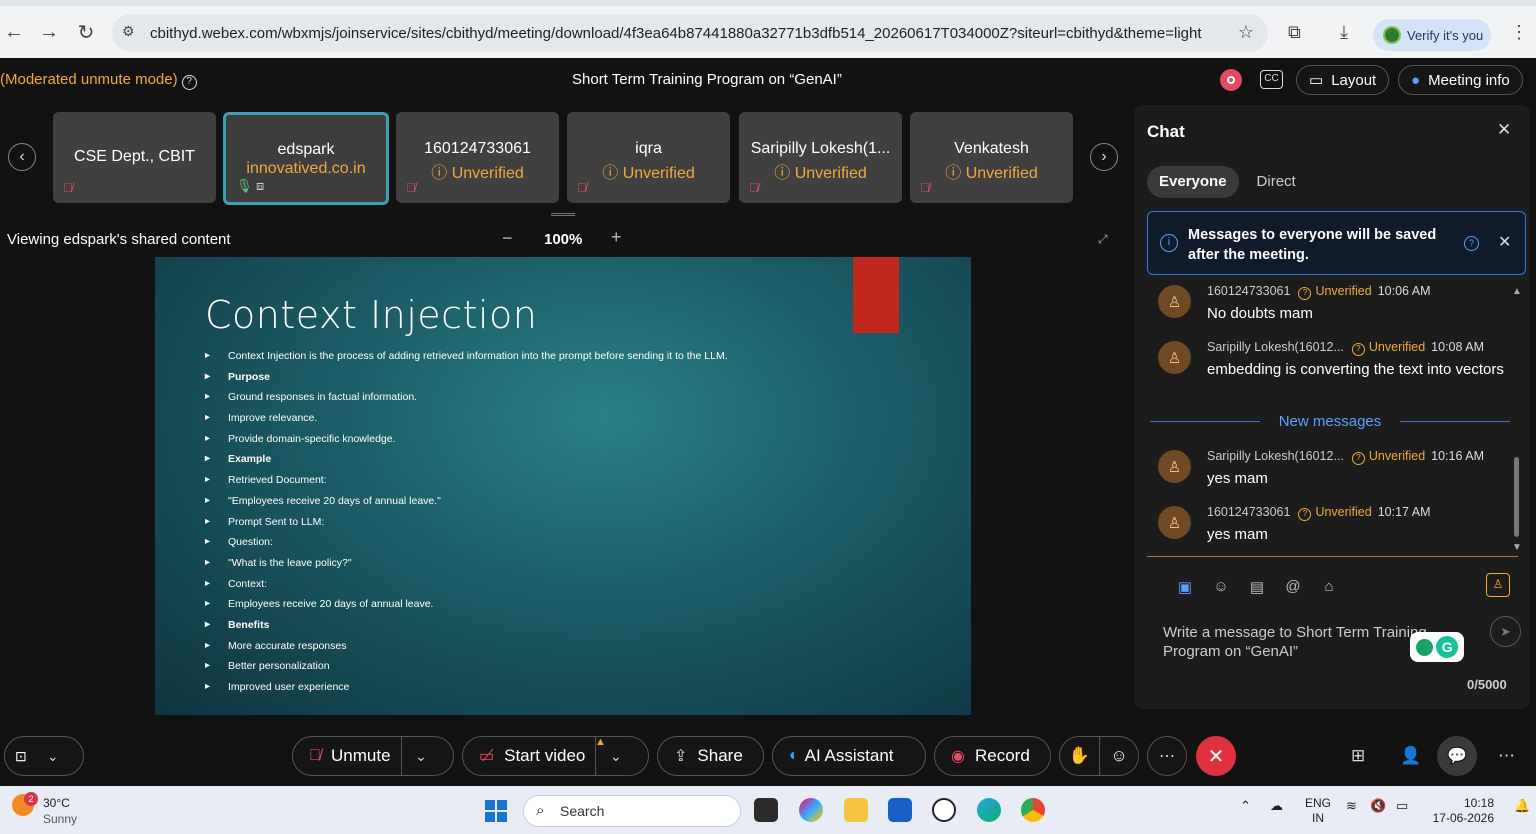 This screenshot has width=1536, height=834. What do you see at coordinates (1221, 587) in the screenshot?
I see `emoji-icon: ☺` at bounding box center [1221, 587].